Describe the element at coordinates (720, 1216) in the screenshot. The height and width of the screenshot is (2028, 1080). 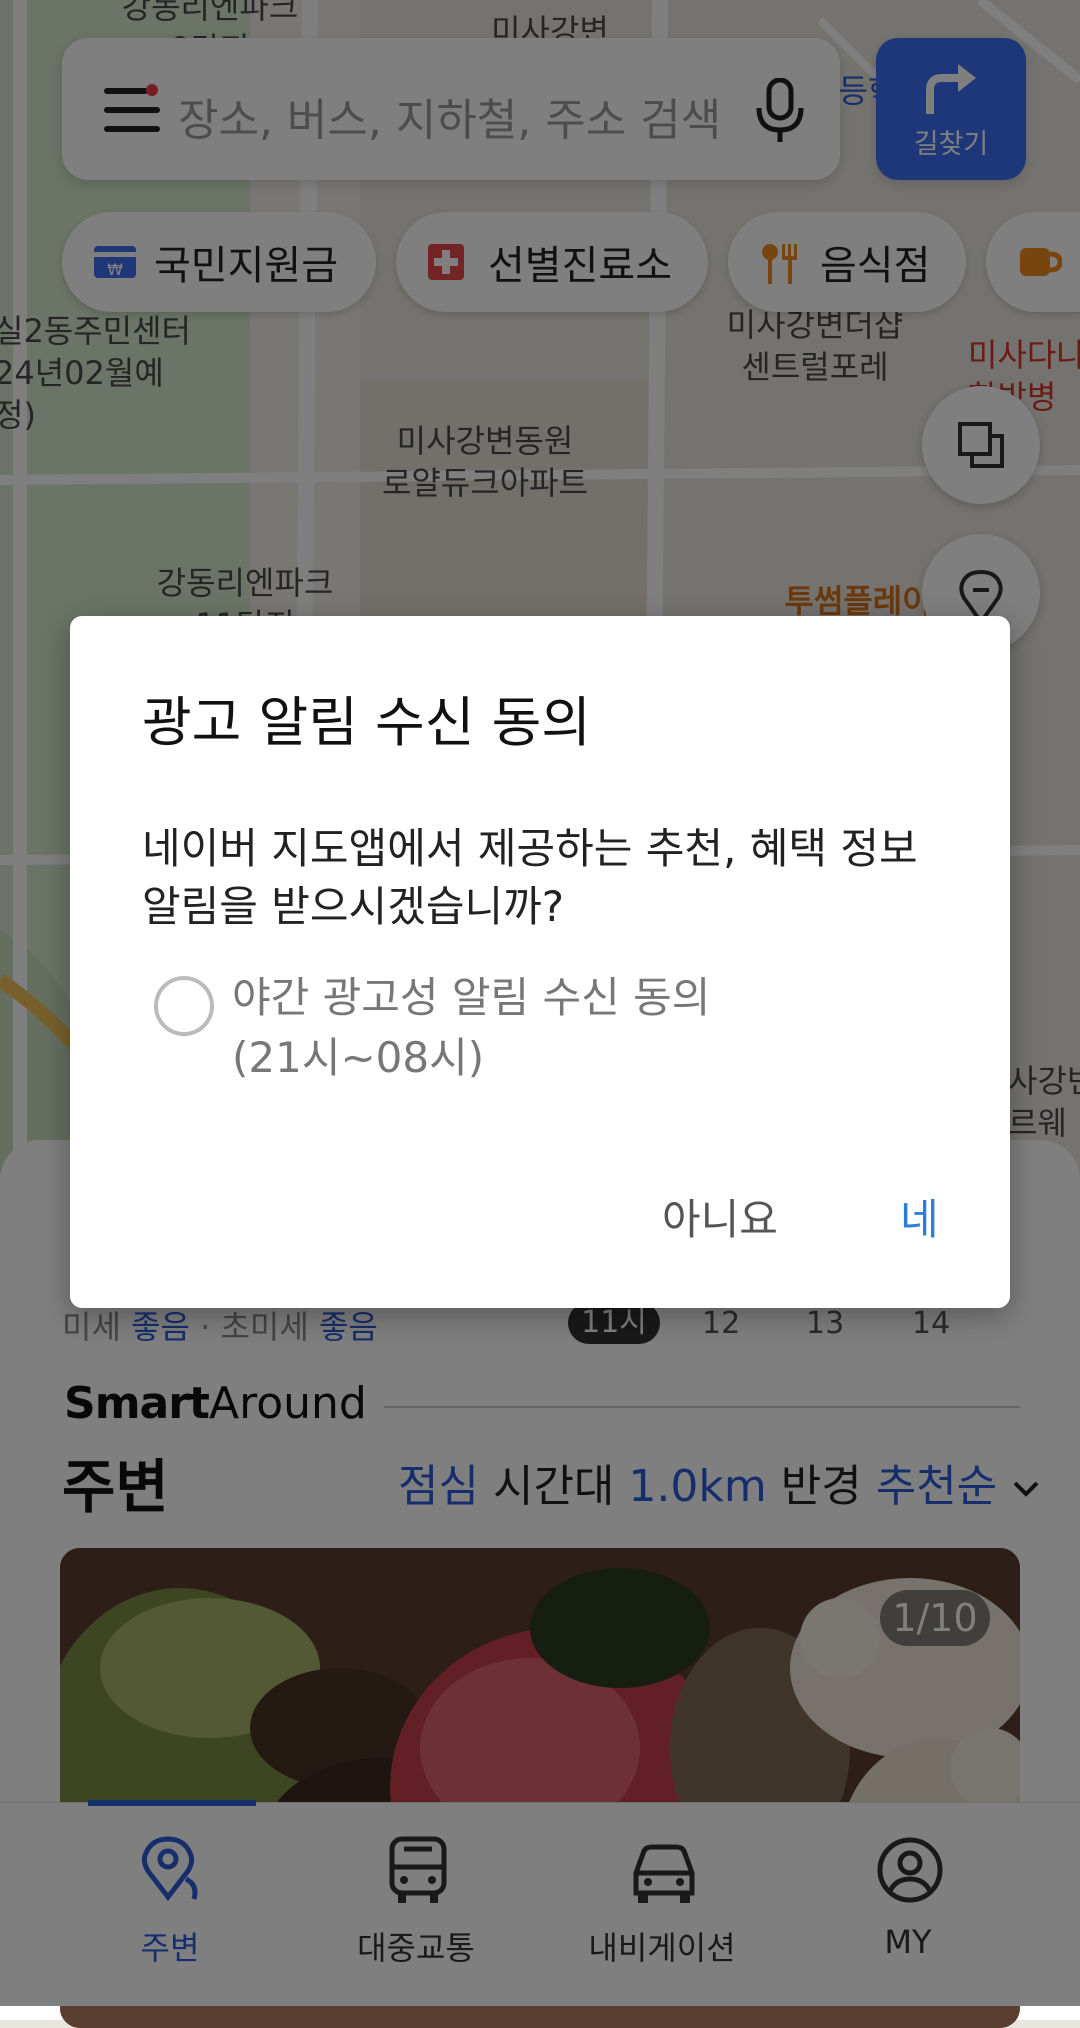
I see `no-button: 아니요` at that location.